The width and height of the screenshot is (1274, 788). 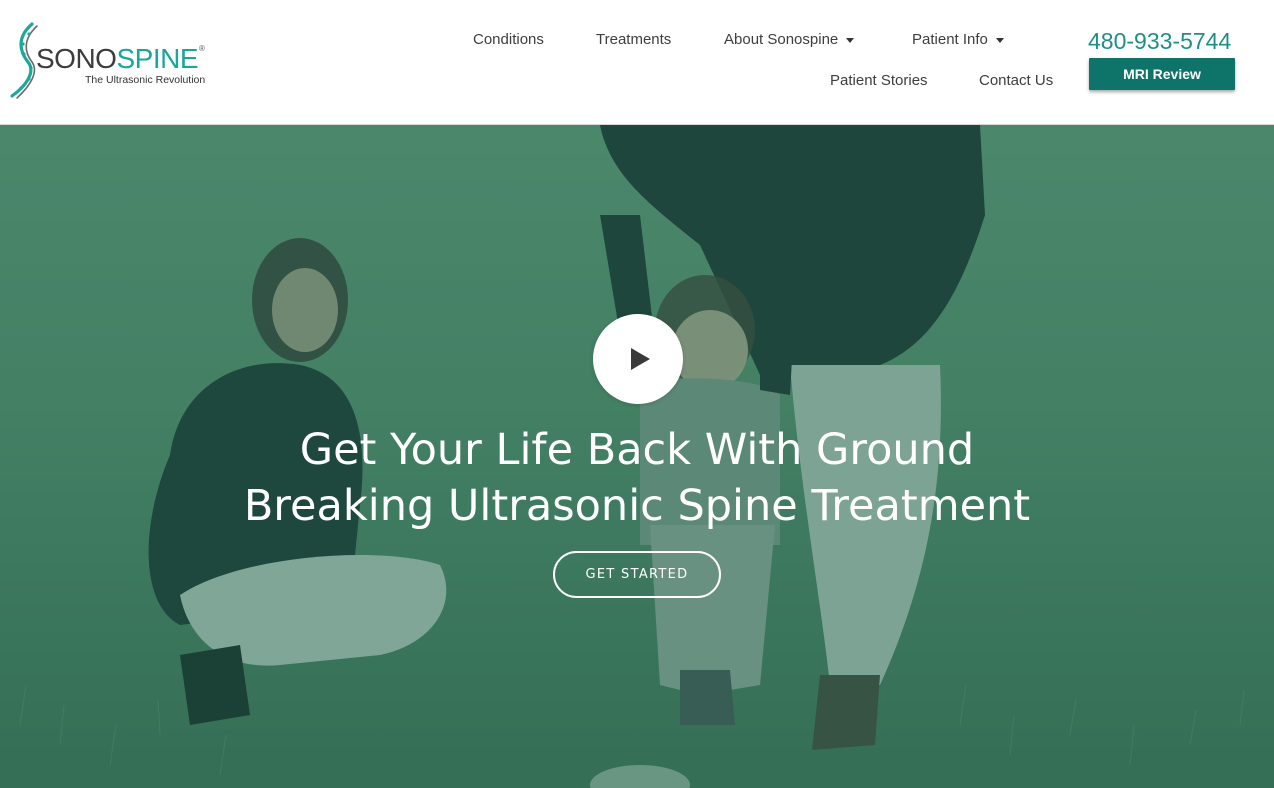 I want to click on nav-patient-info: Patient Info, so click(x=958, y=39).